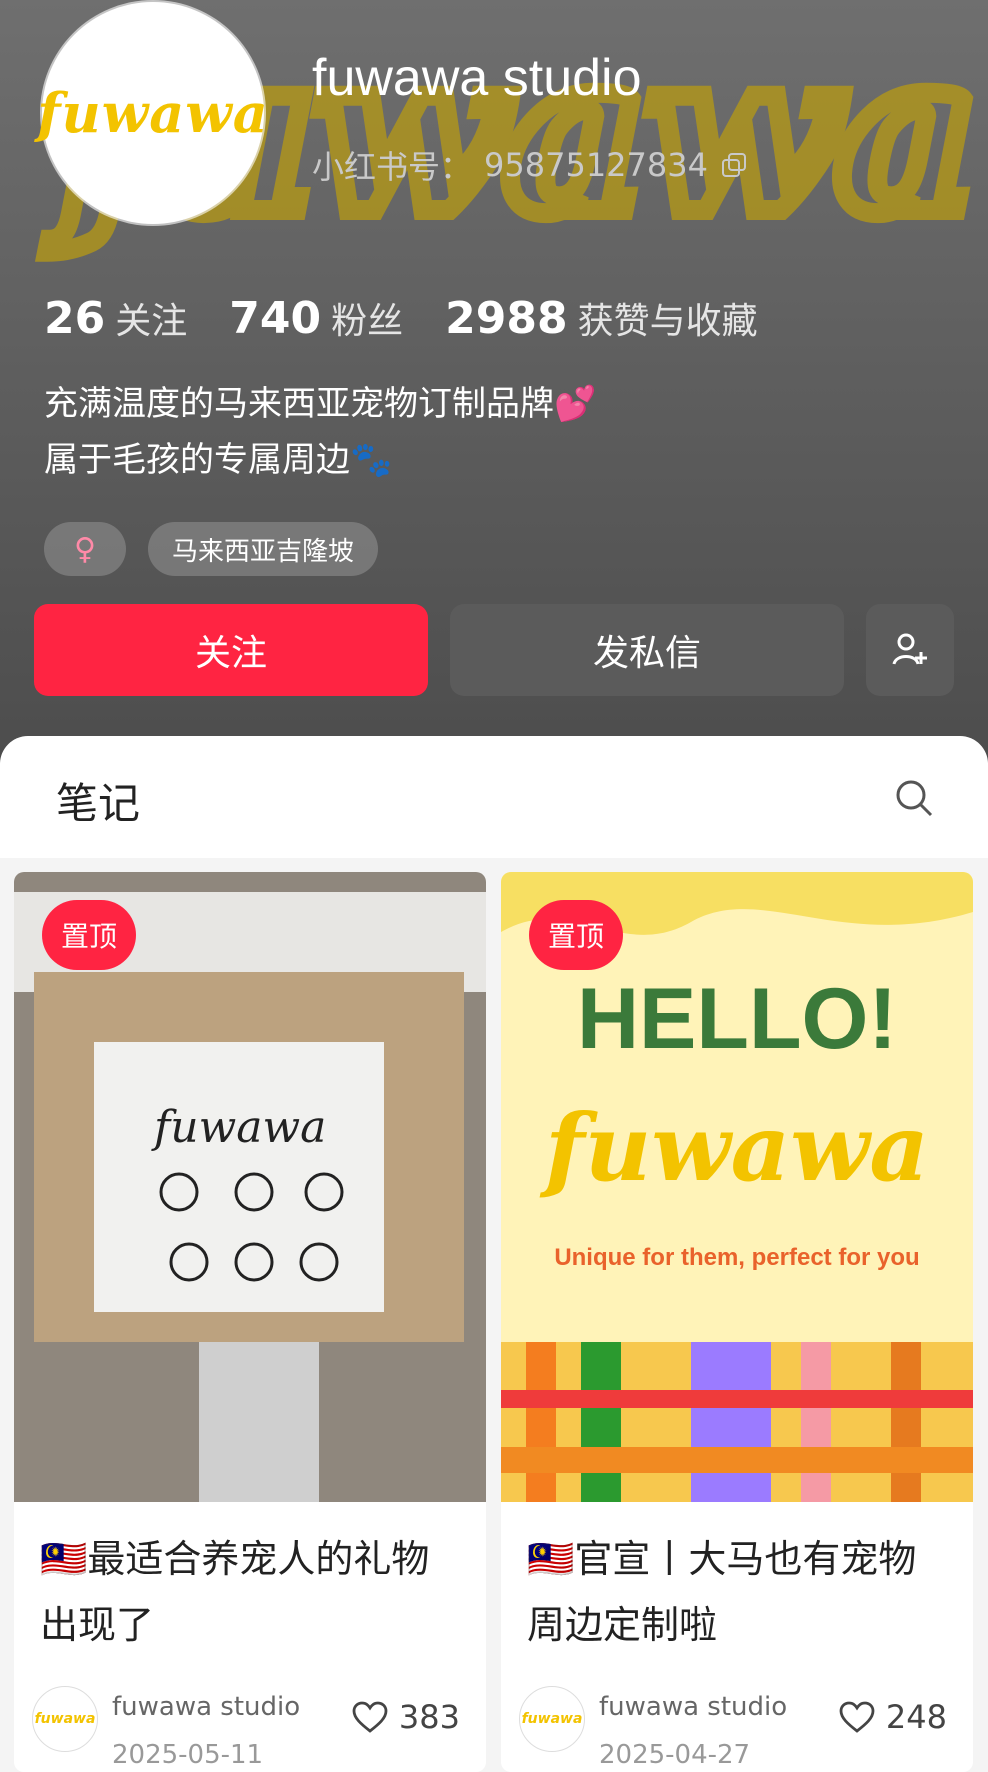  Describe the element at coordinates (494, 797) in the screenshot. I see `notes-tab-bar: 笔记` at that location.